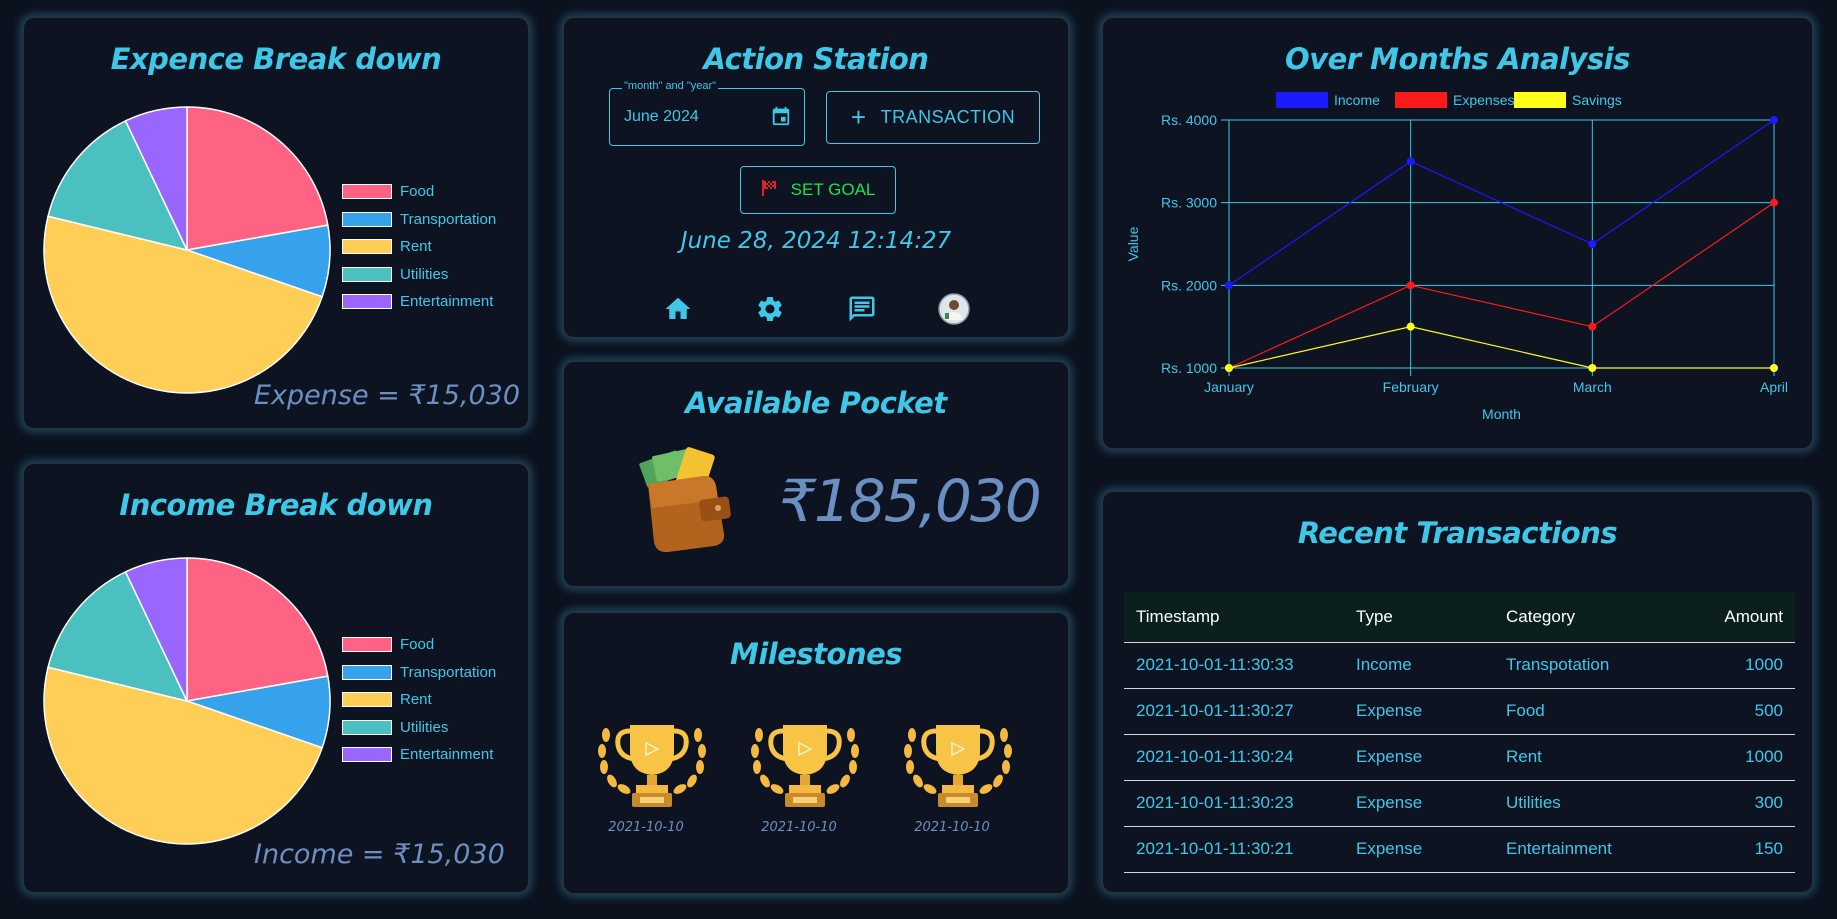 This screenshot has height=919, width=1837. Describe the element at coordinates (833, 189) in the screenshot. I see `set-goal-label: SET GOAL` at that location.